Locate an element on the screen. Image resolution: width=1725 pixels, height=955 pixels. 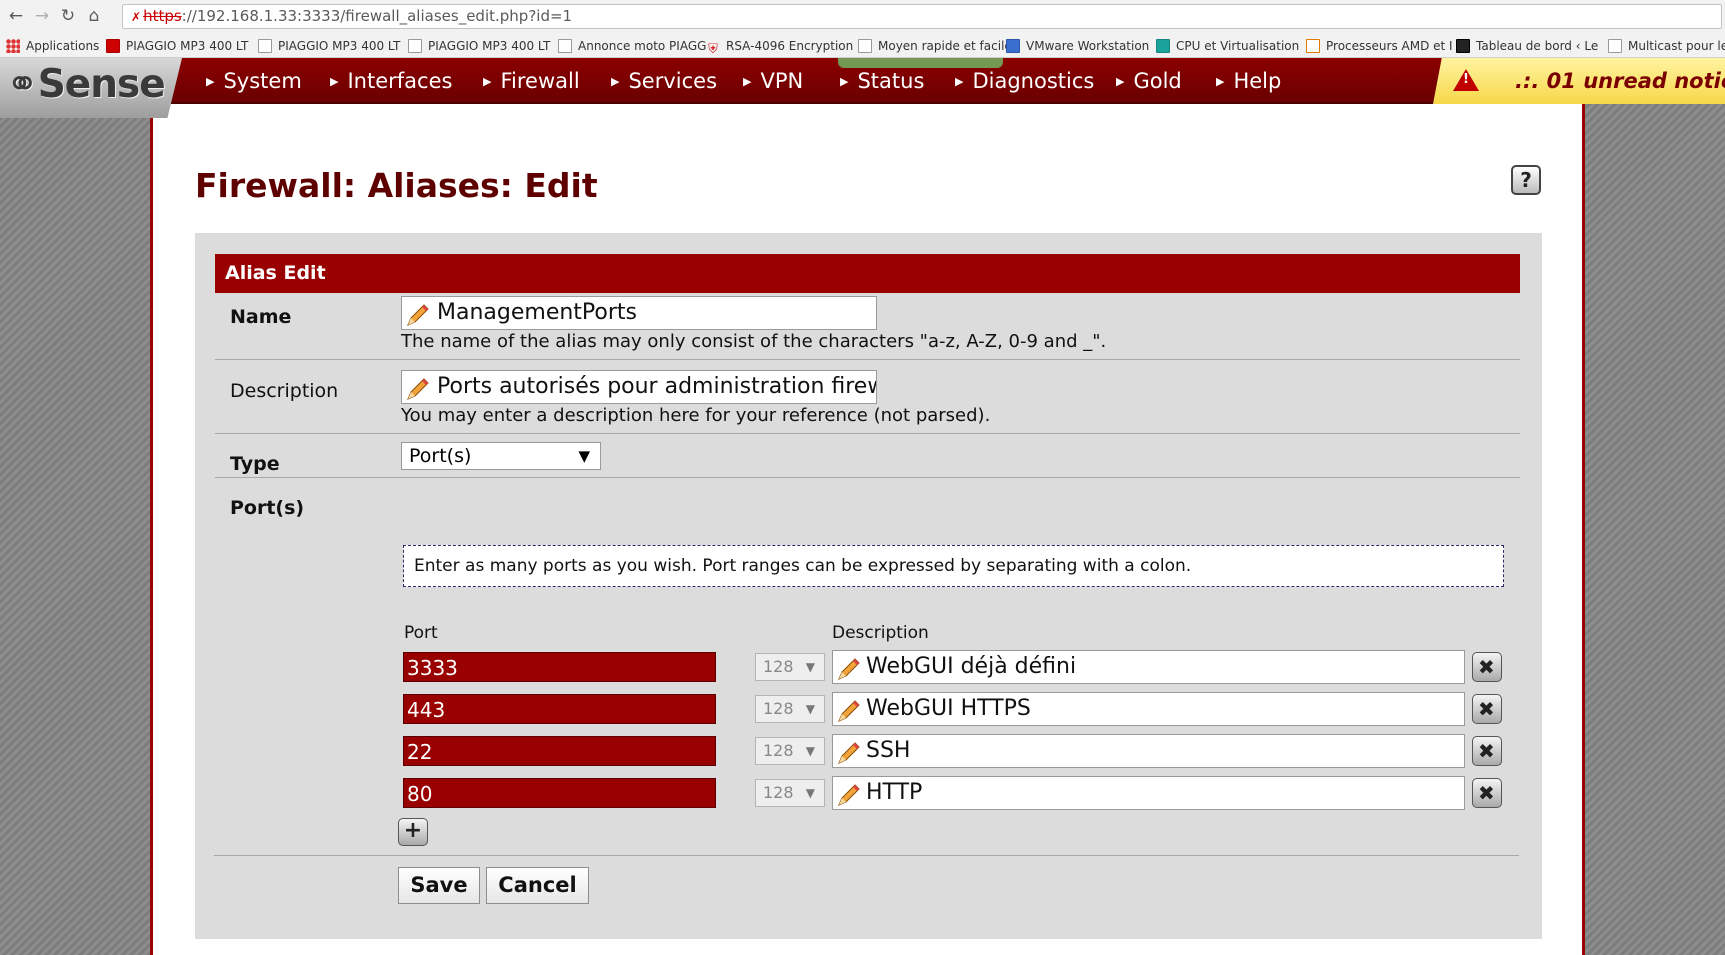
site-icon is located at coordinates (1463, 46).